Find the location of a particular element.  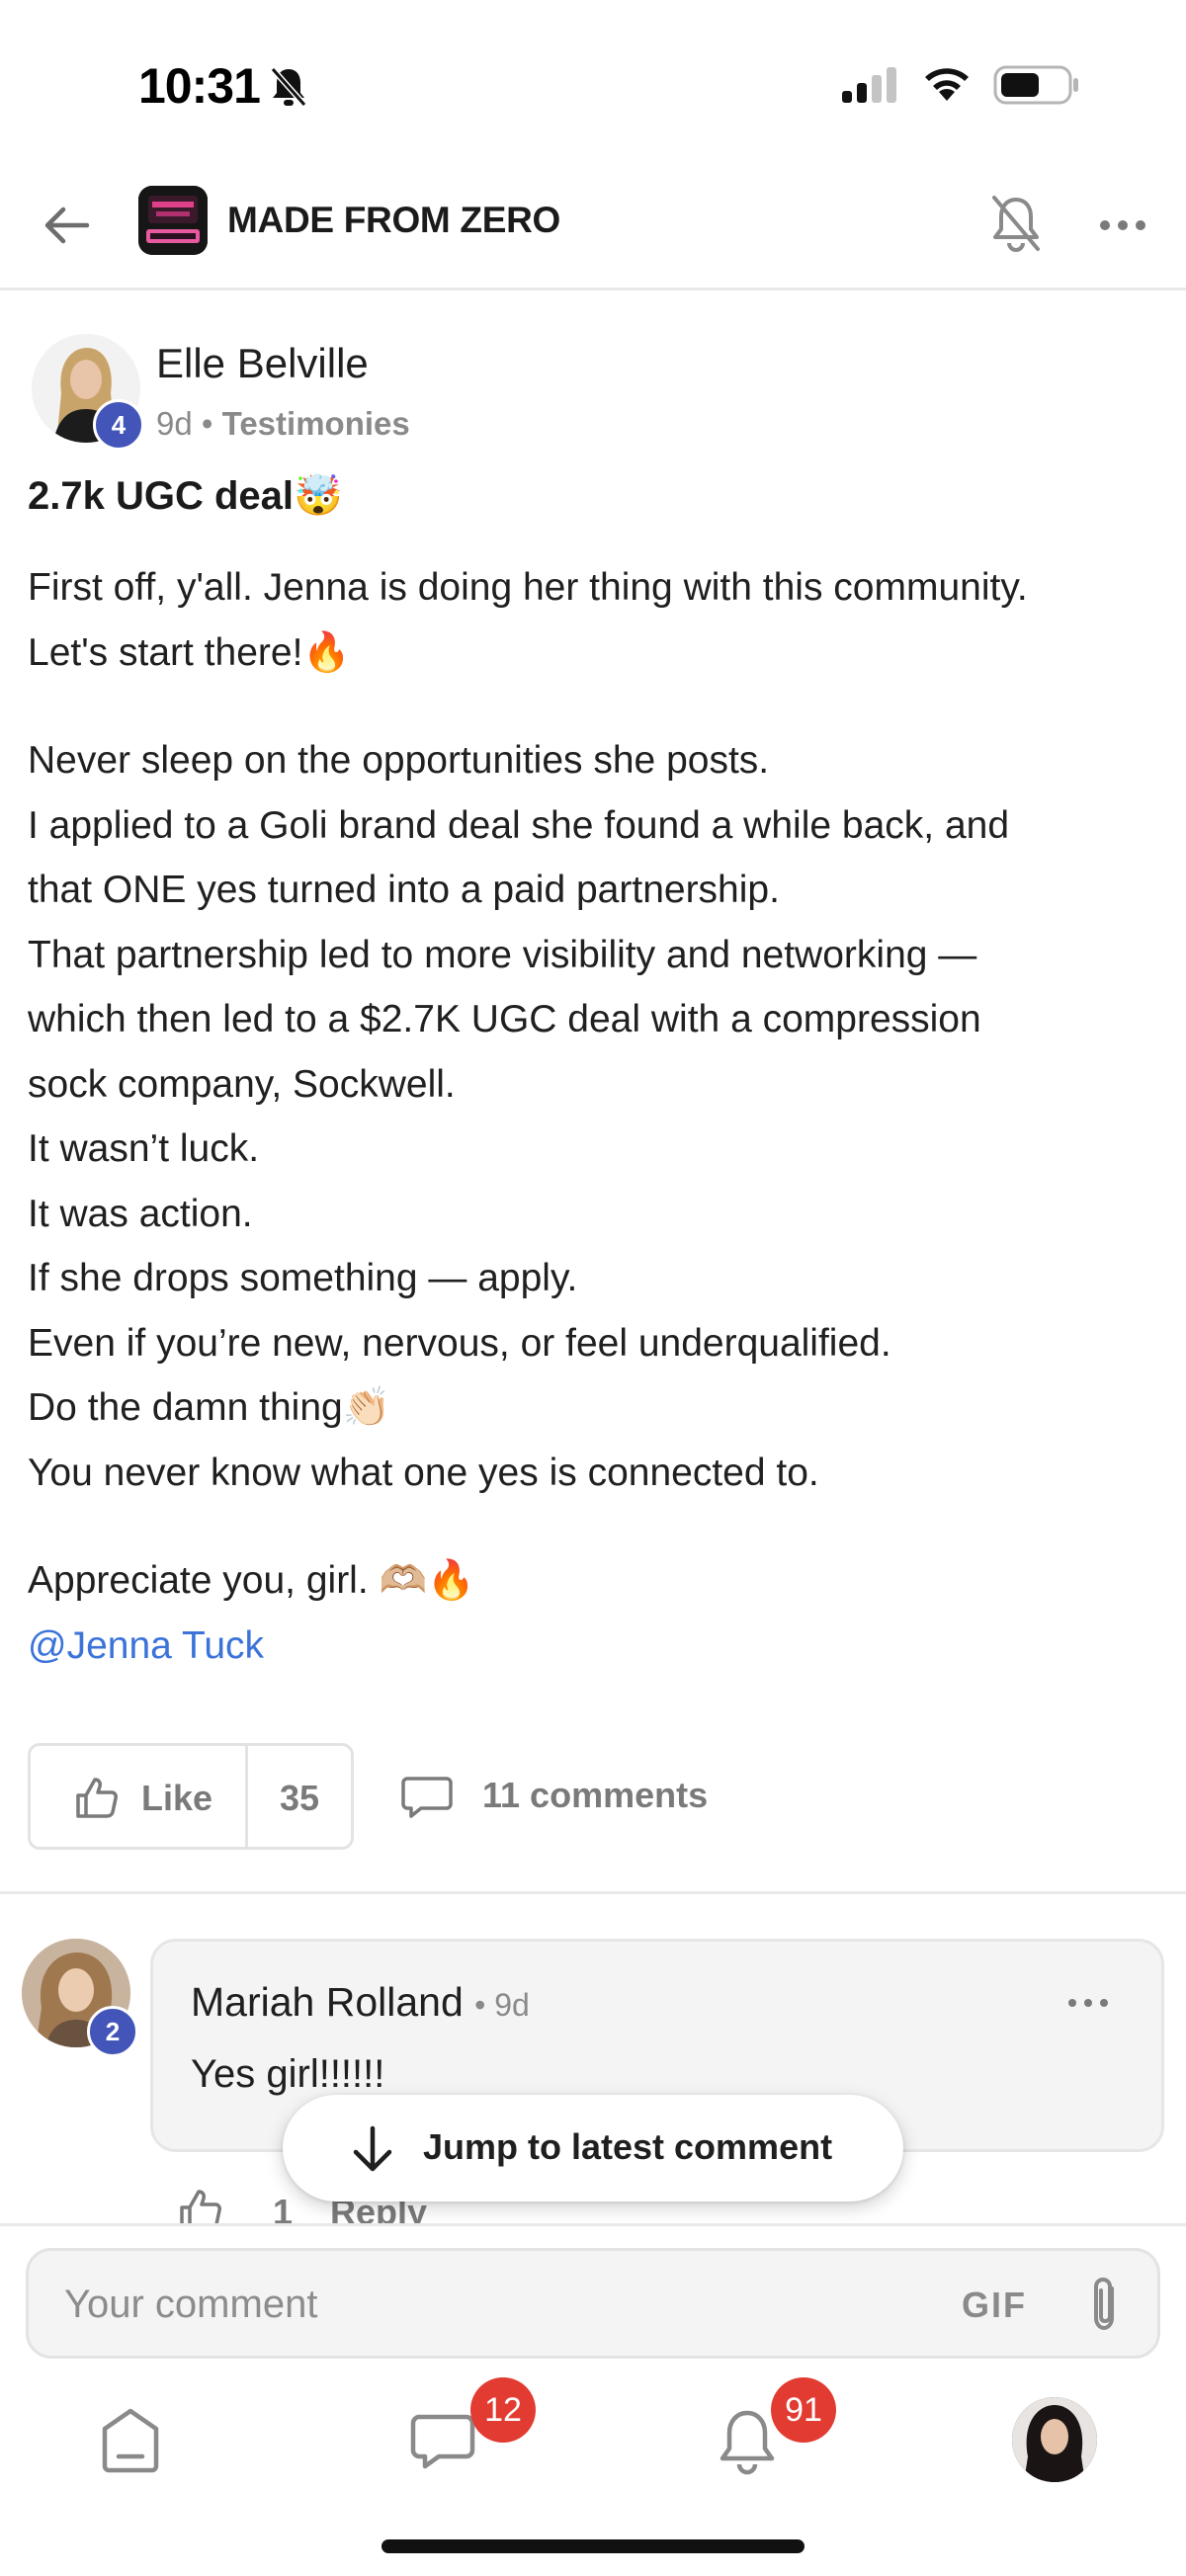

back-arrow-icon is located at coordinates (67, 225).